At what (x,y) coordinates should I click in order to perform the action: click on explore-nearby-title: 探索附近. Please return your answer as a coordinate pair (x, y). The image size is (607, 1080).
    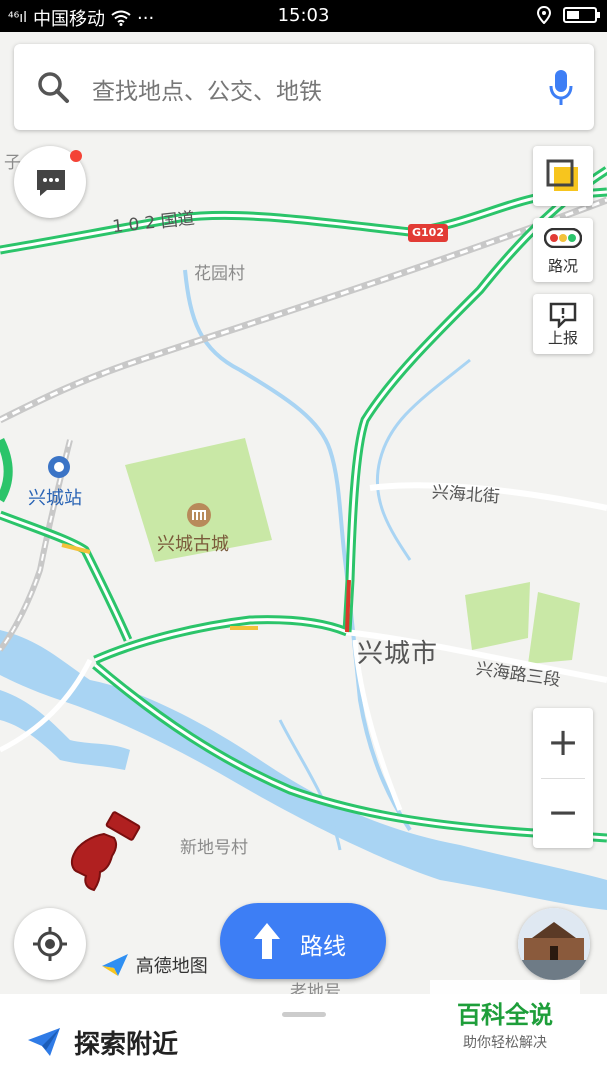
    Looking at the image, I should click on (126, 1042).